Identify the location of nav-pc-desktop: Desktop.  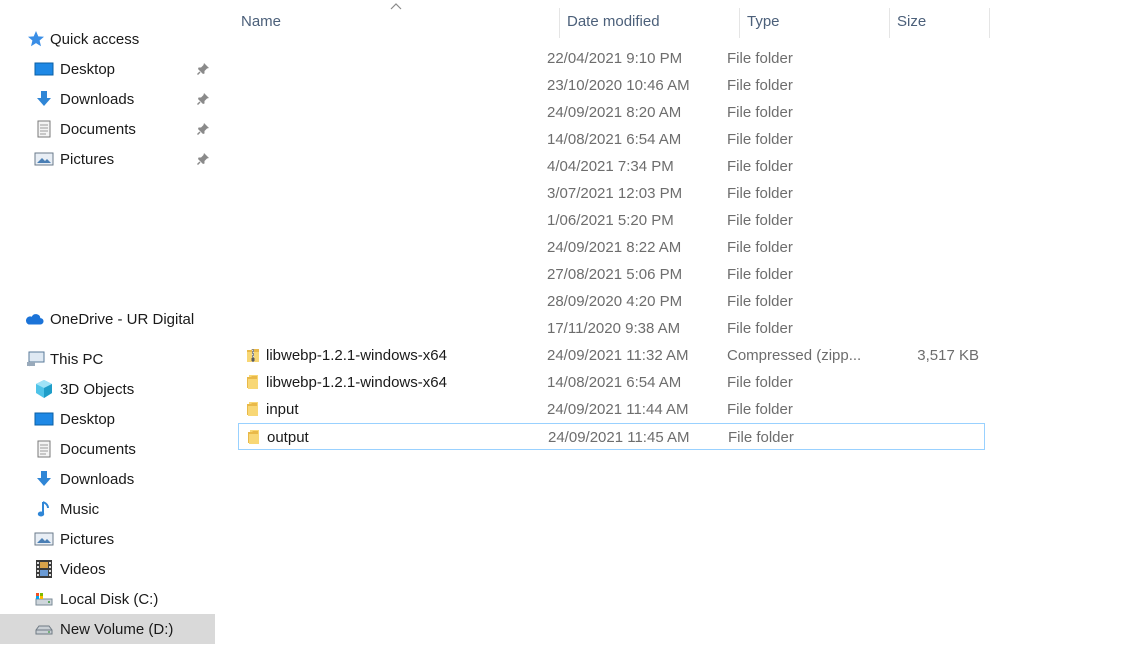
(108, 419).